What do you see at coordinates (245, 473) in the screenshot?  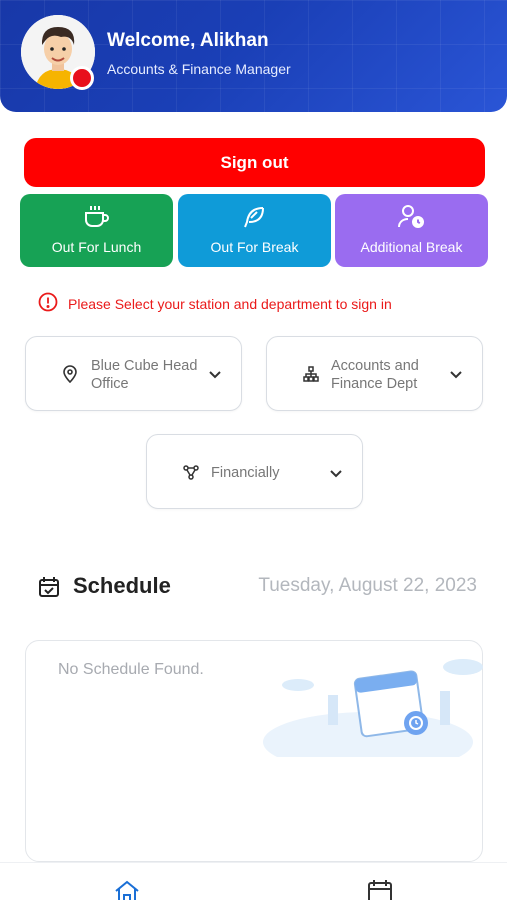 I see `category-value: Financially` at bounding box center [245, 473].